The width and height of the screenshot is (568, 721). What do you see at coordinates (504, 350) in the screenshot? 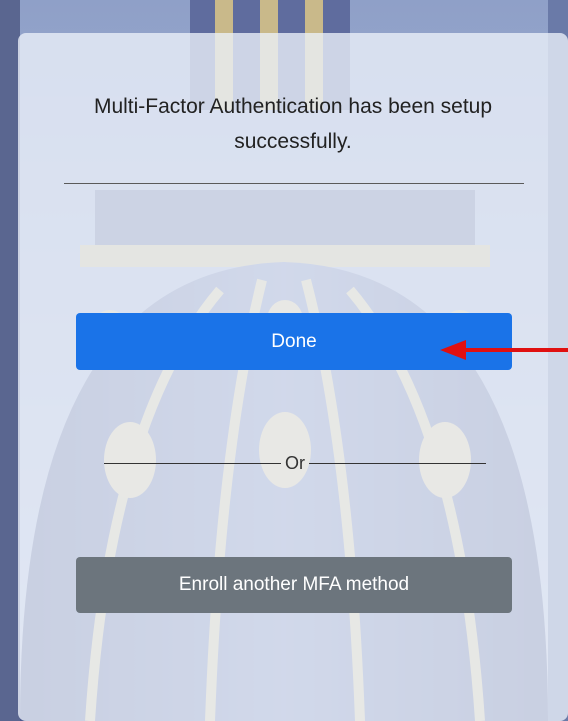
I see `red-arrow-icon` at bounding box center [504, 350].